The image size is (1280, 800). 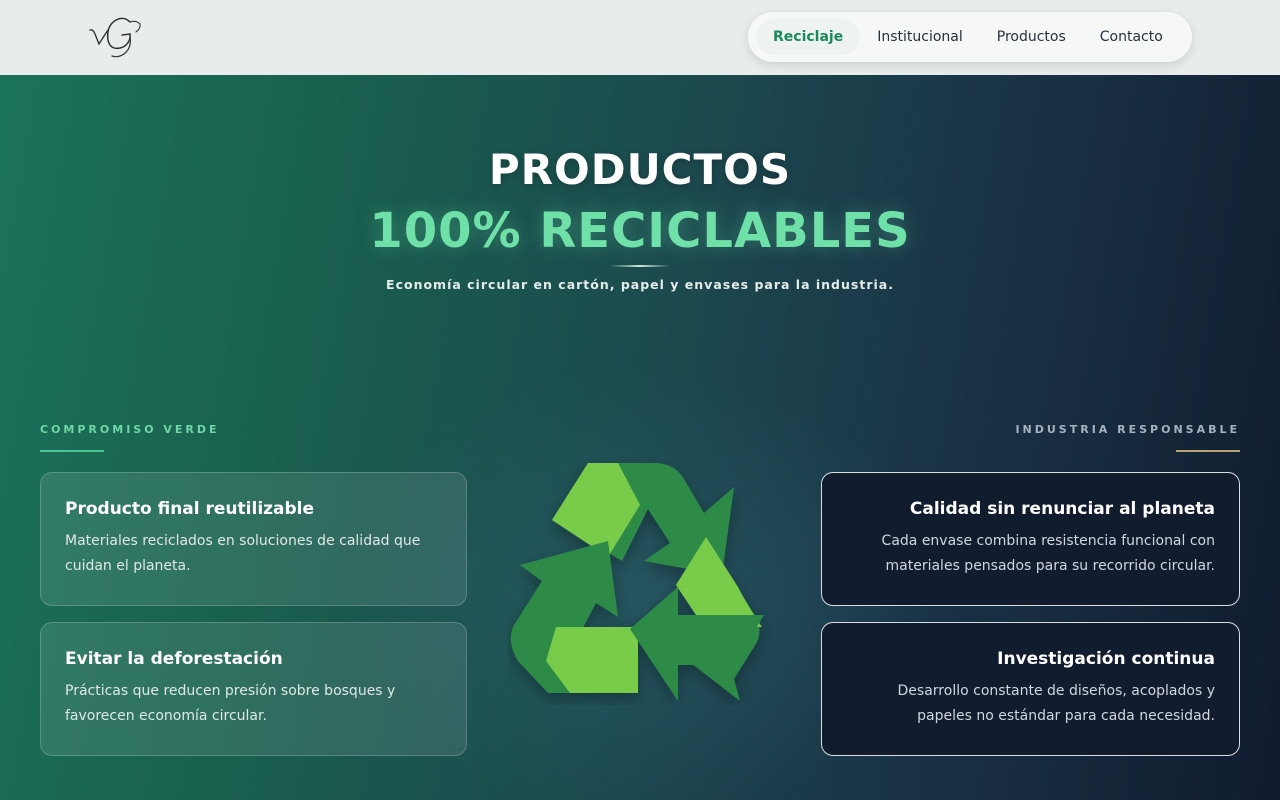 I want to click on eyebrow-underline-left, so click(x=72, y=451).